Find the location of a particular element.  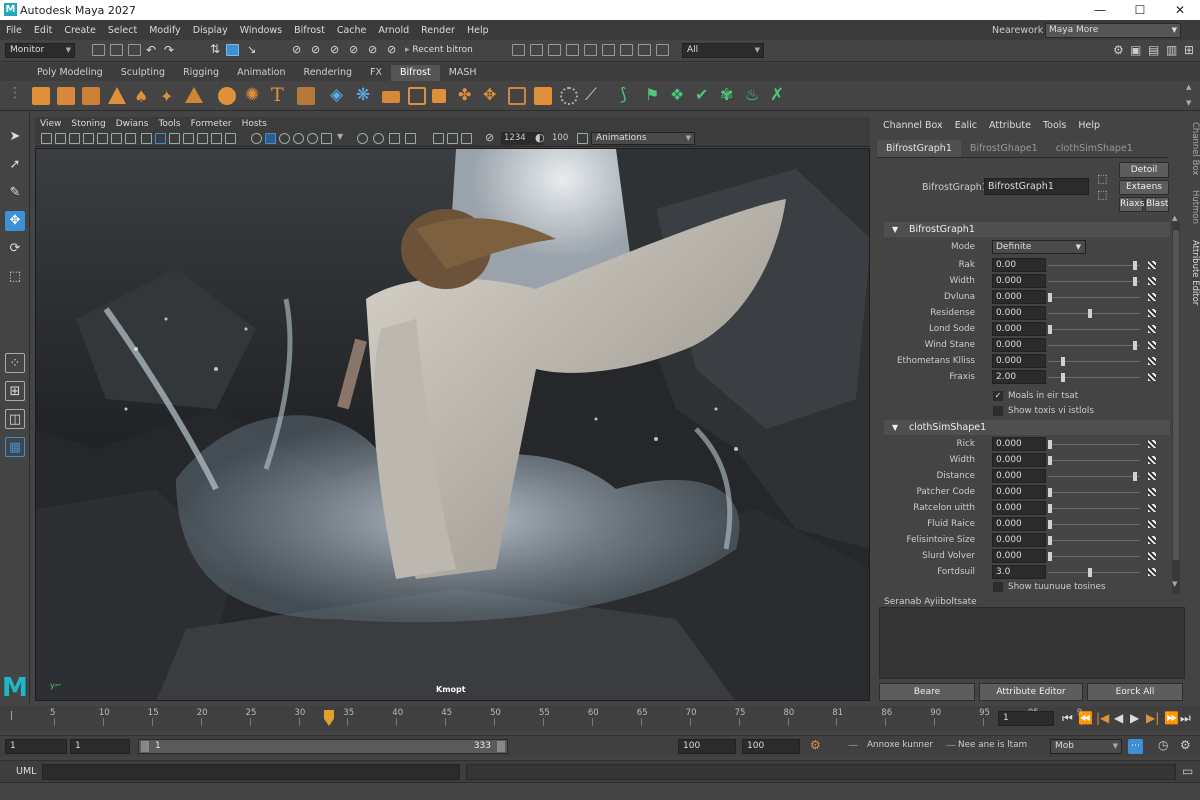

command-language-label: UML is located at coordinates (26, 771).